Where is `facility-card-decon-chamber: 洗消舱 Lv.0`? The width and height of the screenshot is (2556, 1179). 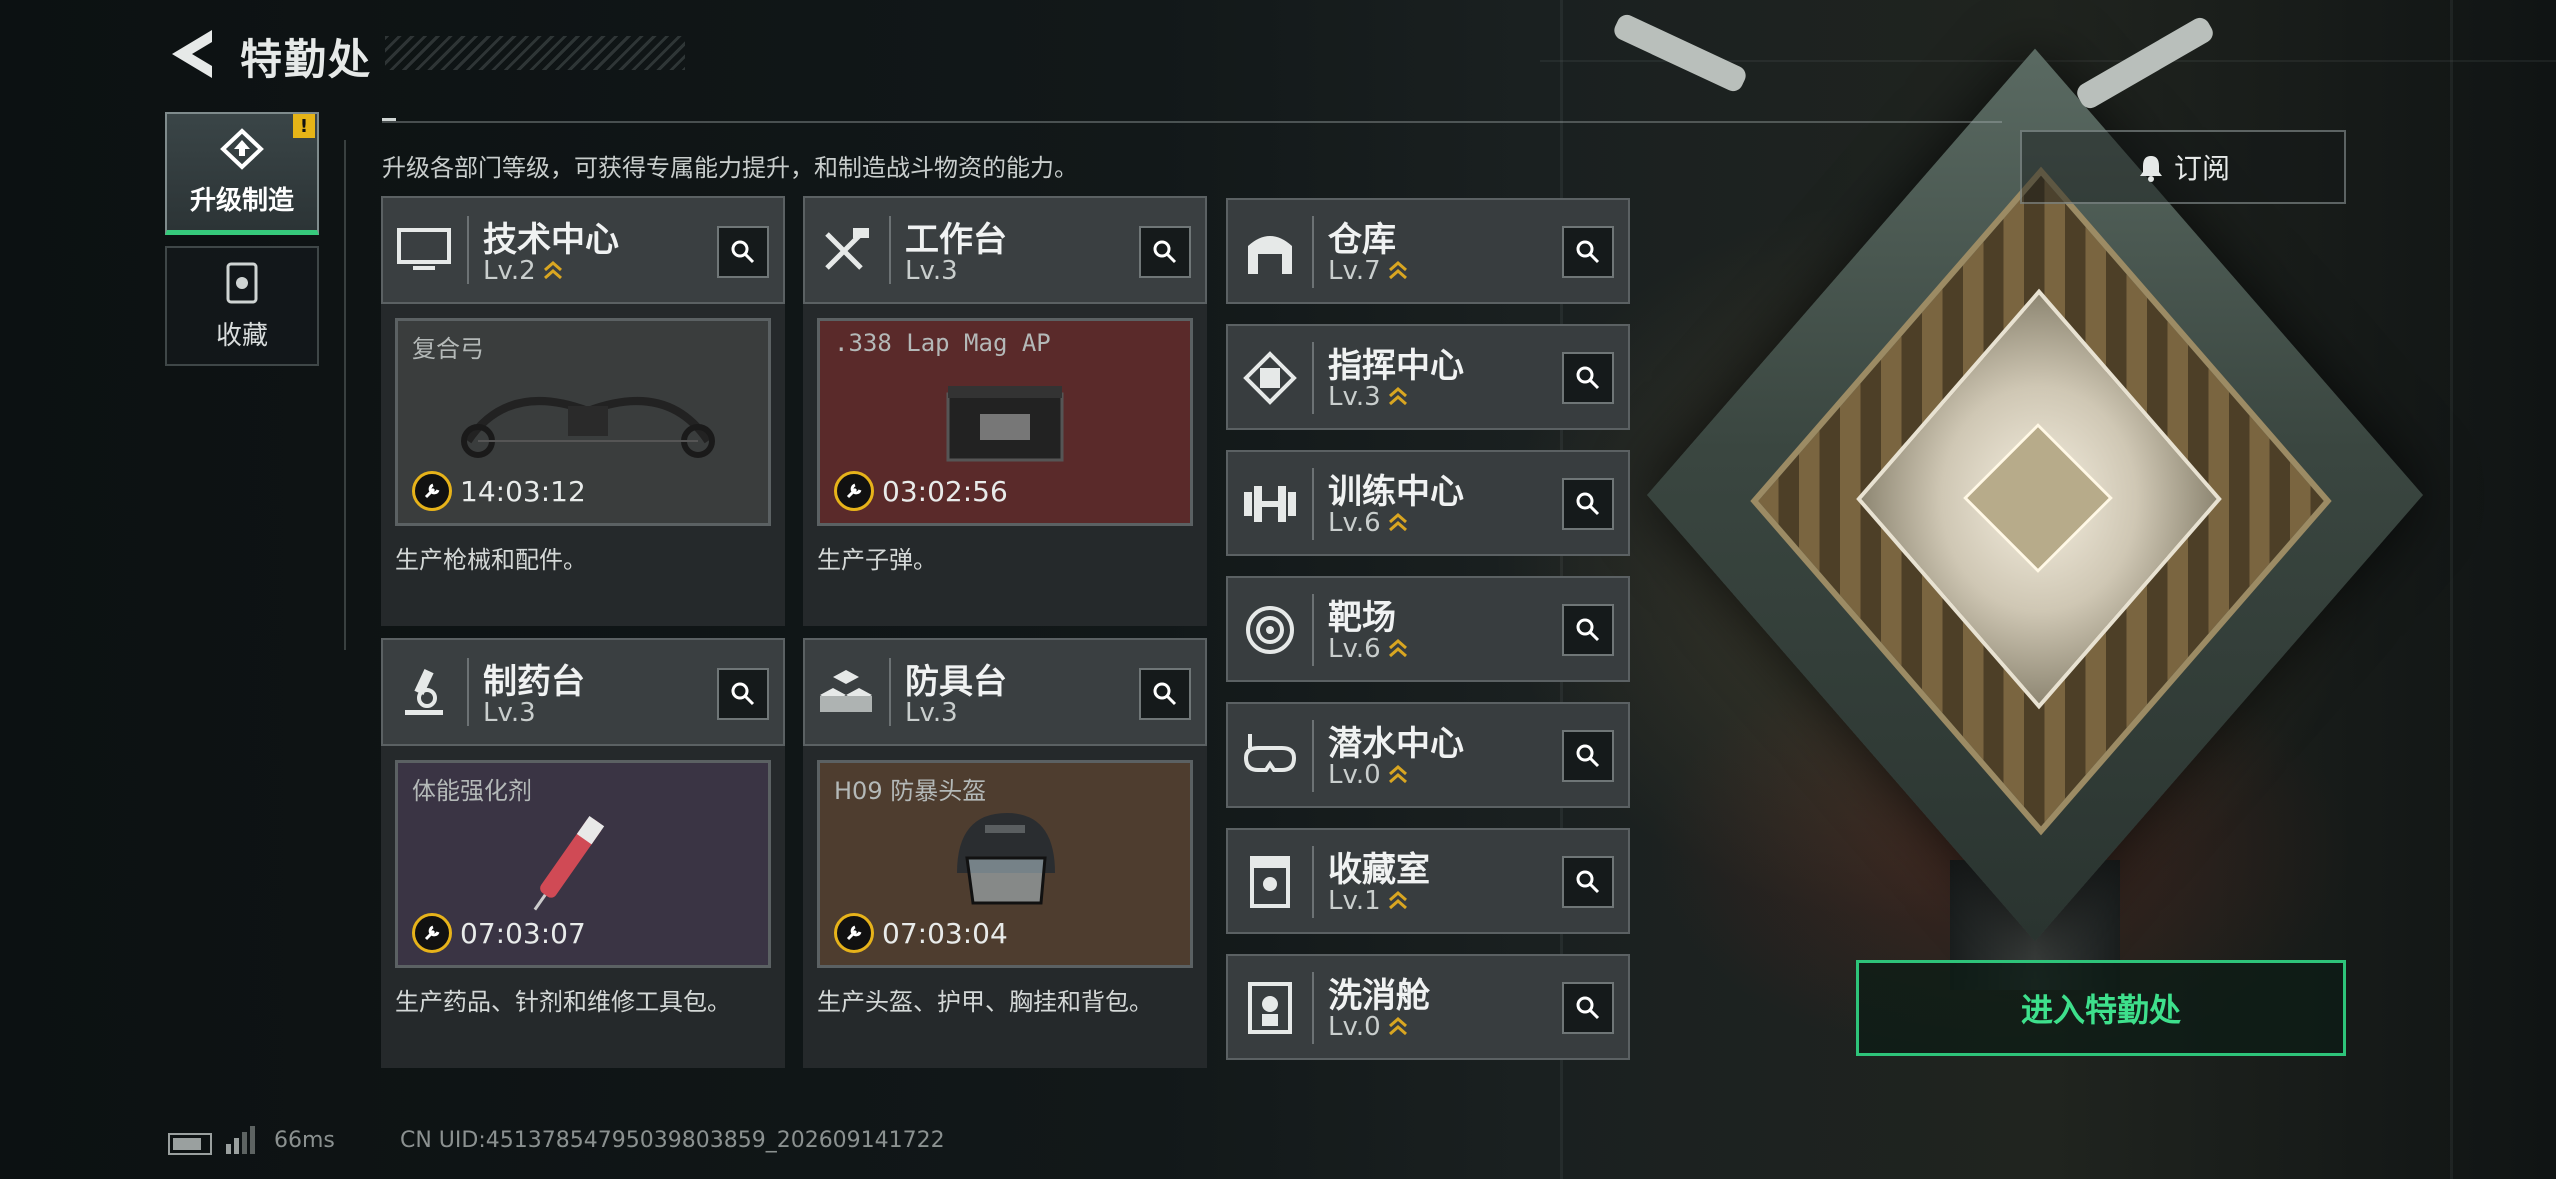
facility-card-decon-chamber: 洗消舱 Lv.0 is located at coordinates (1428, 1007).